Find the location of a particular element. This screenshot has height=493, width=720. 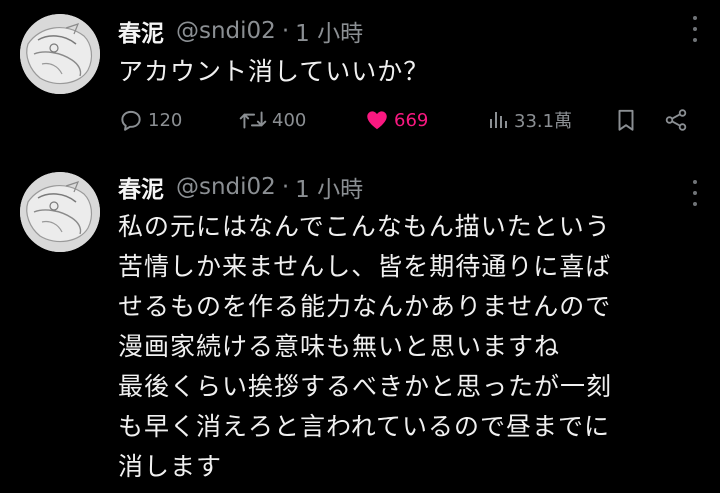

share-button is located at coordinates (676, 120).